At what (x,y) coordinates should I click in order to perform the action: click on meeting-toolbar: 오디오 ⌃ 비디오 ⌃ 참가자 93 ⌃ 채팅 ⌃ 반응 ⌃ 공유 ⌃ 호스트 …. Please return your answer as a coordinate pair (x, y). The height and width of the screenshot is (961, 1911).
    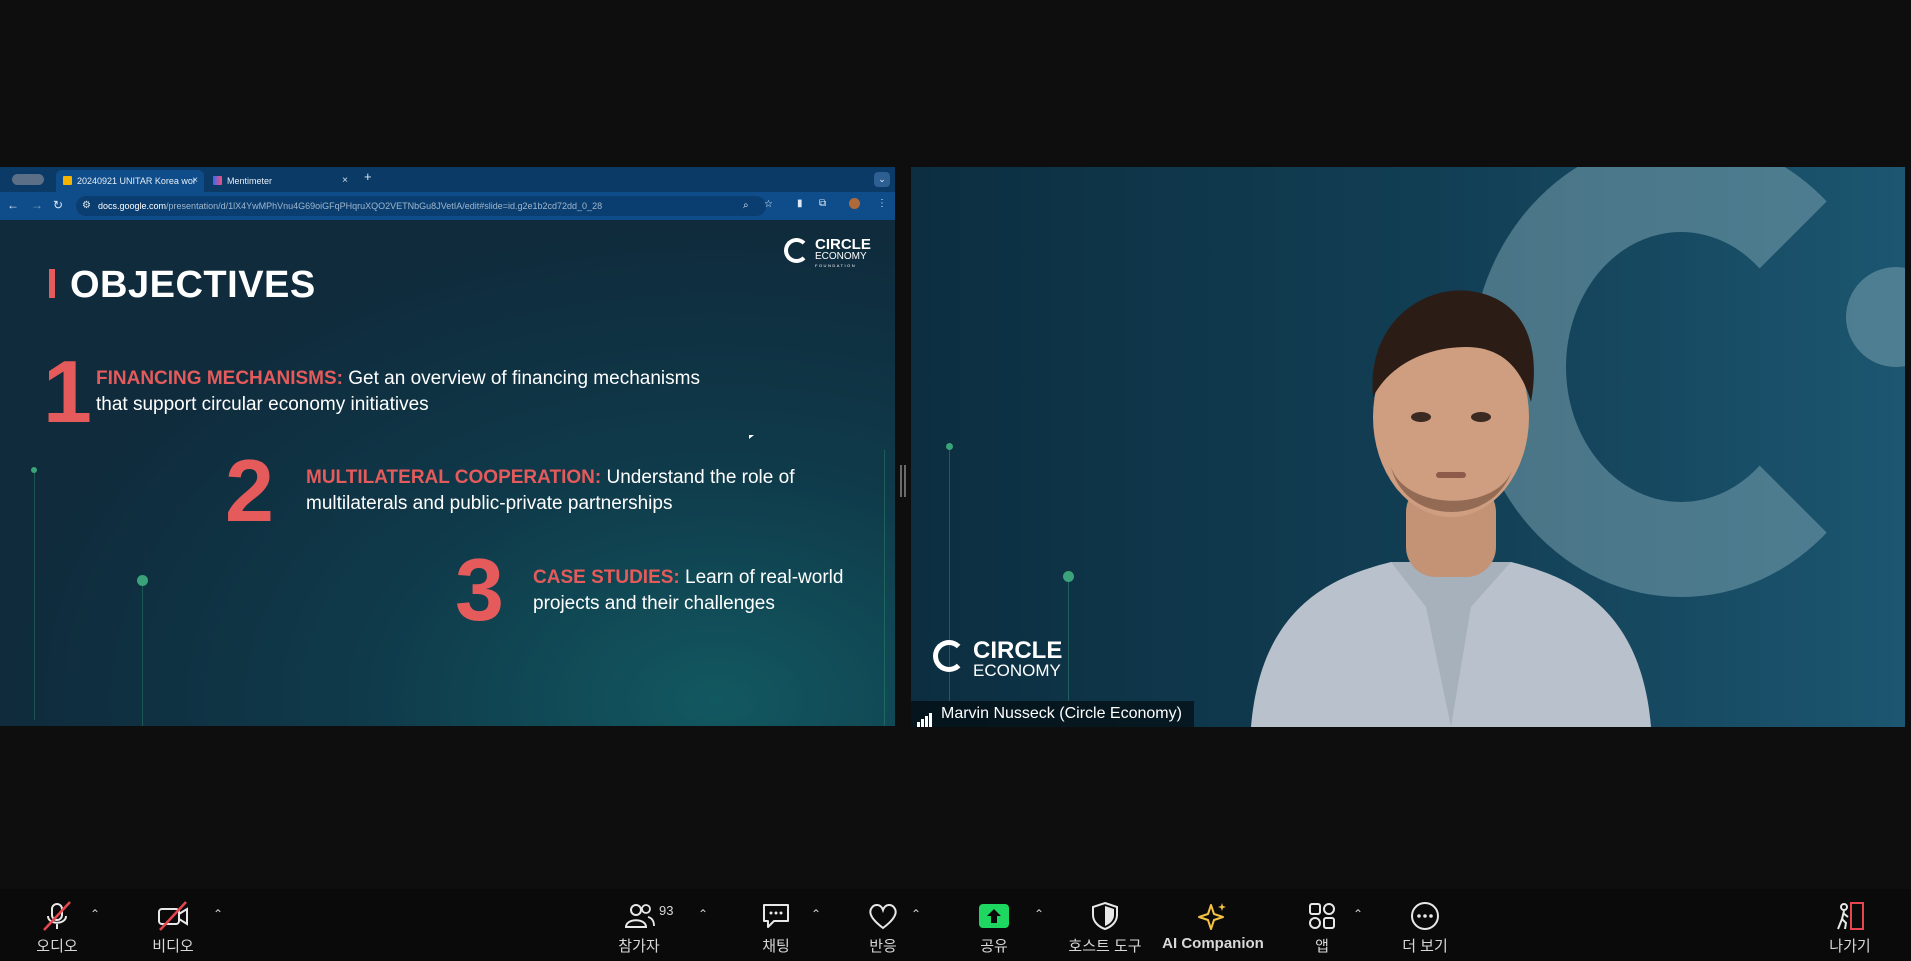
    Looking at the image, I should click on (955, 925).